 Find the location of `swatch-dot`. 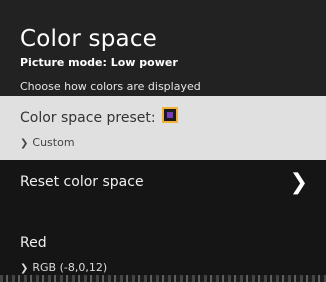

swatch-dot is located at coordinates (169, 115).